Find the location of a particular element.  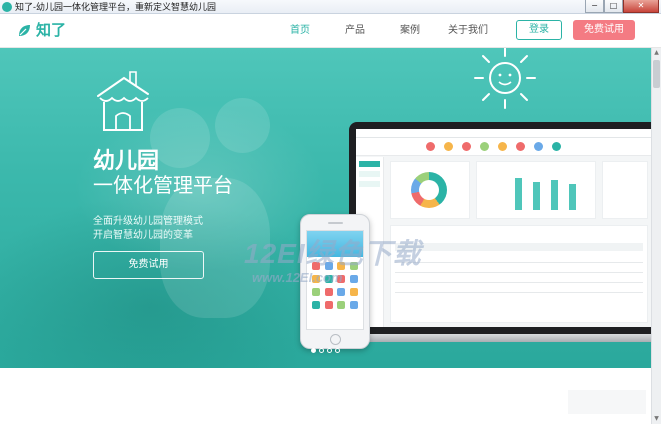

leaf-logo-icon is located at coordinates (24, 31).